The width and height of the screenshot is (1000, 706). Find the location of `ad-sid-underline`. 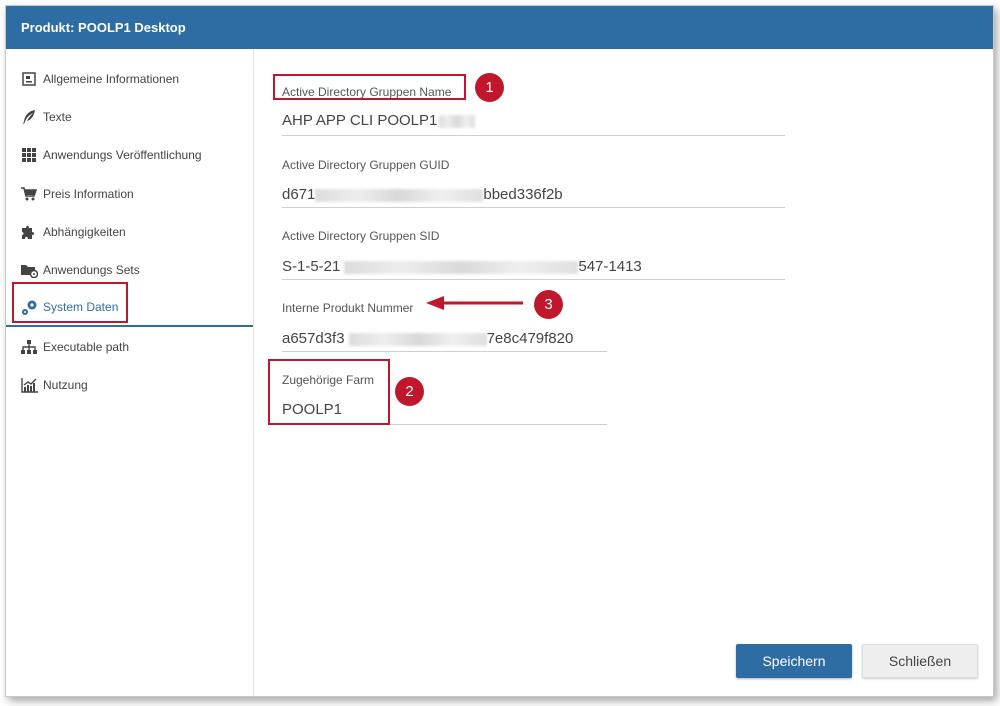

ad-sid-underline is located at coordinates (533, 279).